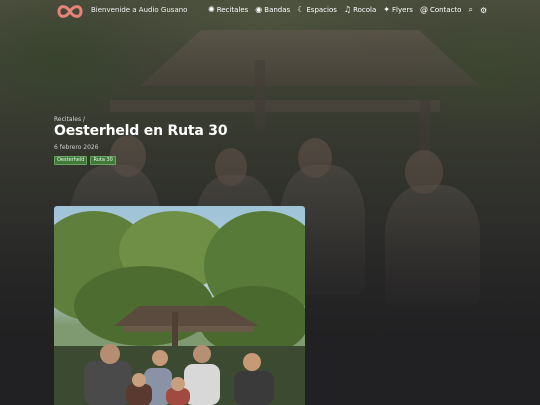  I want to click on nav-item-label: Bandas, so click(277, 10).